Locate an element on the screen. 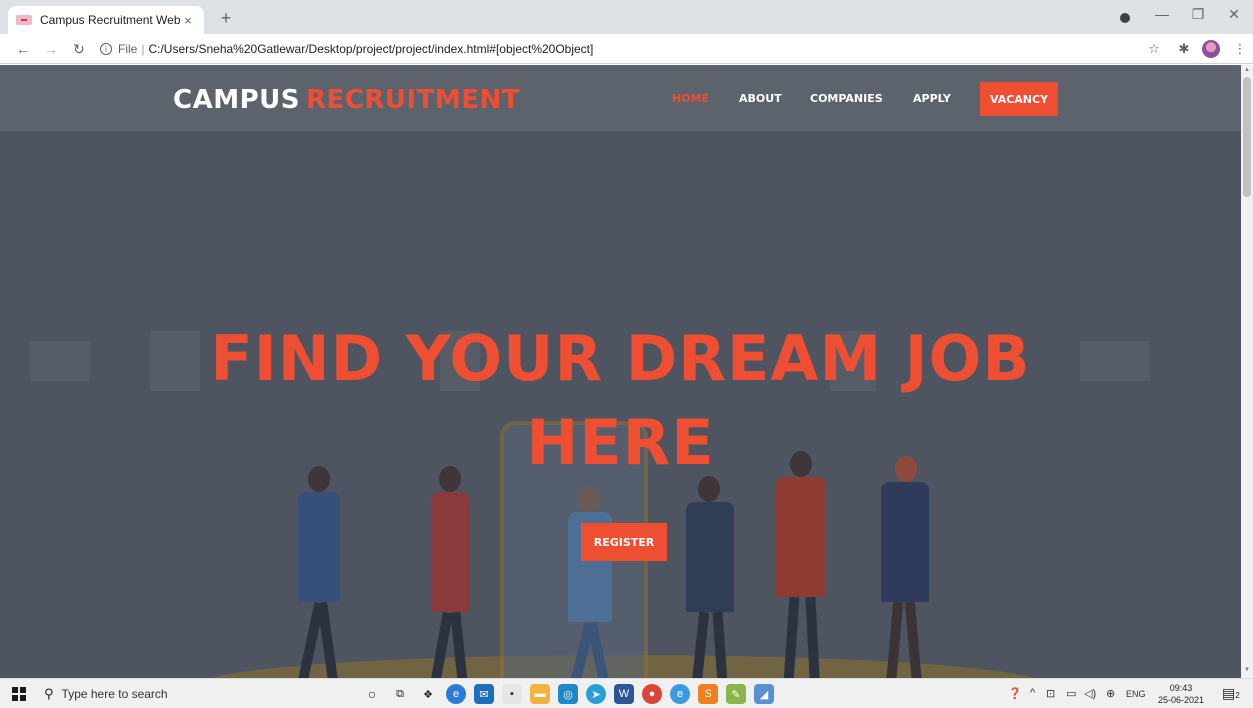 The height and width of the screenshot is (708, 1253). search-icon: ⚲ is located at coordinates (49, 693).